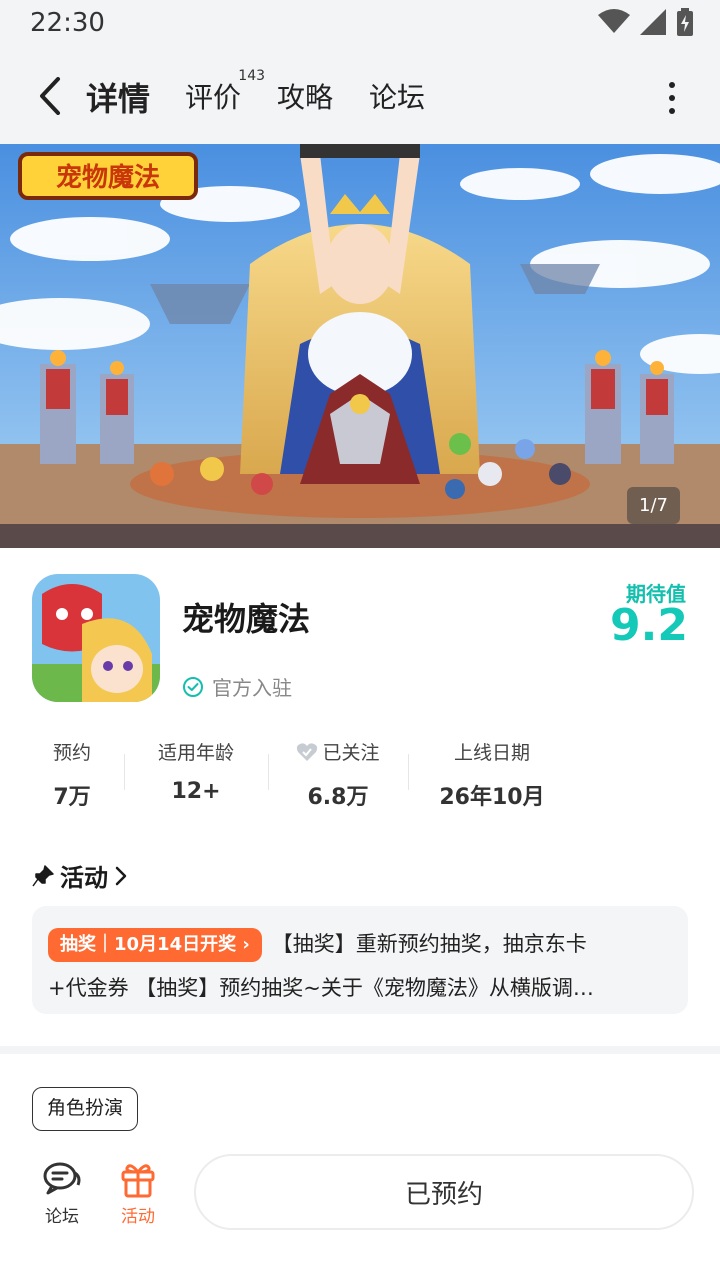 The height and width of the screenshot is (1280, 720). I want to click on tab-reviews: 评价 143, so click(225, 92).